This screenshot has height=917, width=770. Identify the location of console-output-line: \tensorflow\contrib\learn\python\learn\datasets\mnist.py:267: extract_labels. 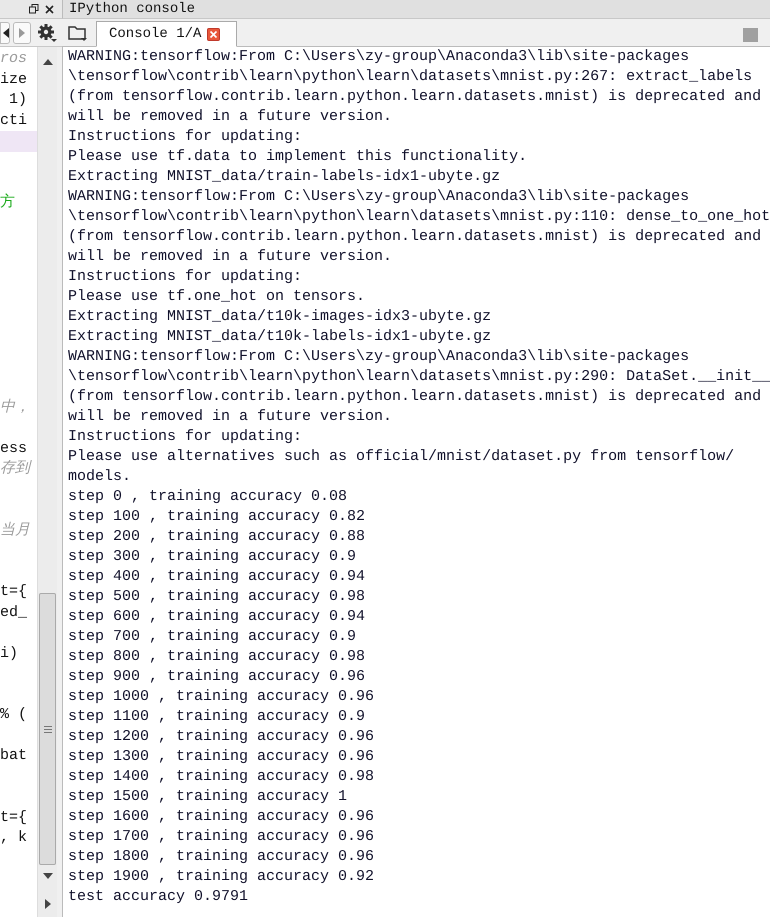
(410, 77).